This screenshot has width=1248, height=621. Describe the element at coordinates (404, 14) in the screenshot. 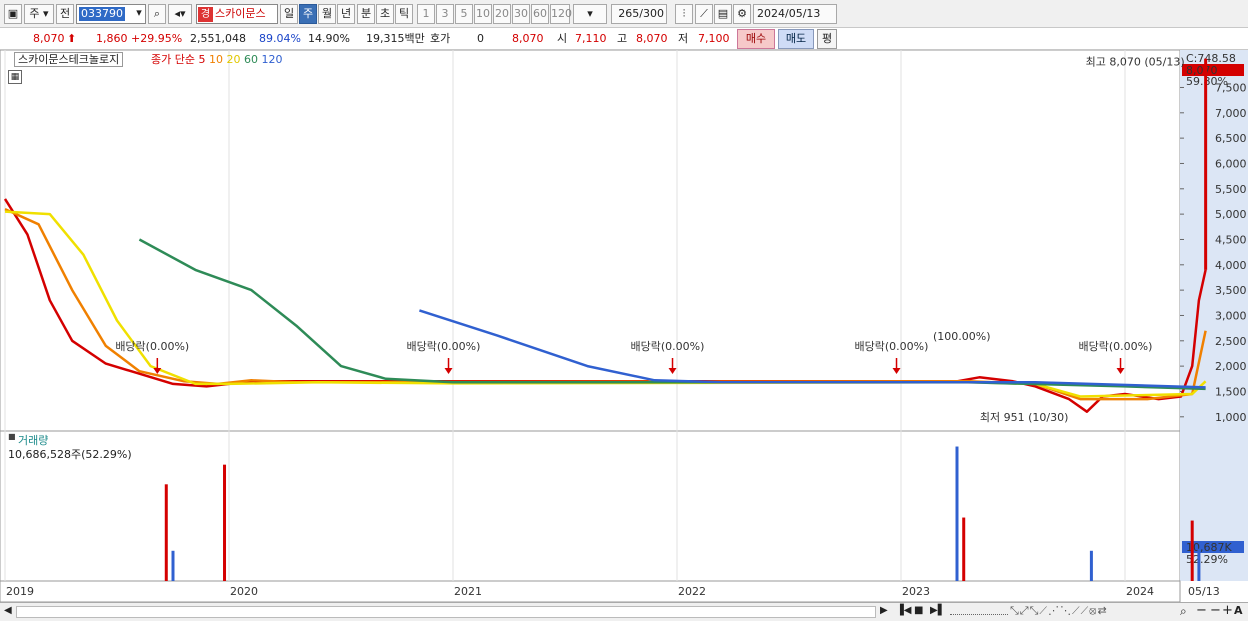

I see `period-tick: 틱` at that location.